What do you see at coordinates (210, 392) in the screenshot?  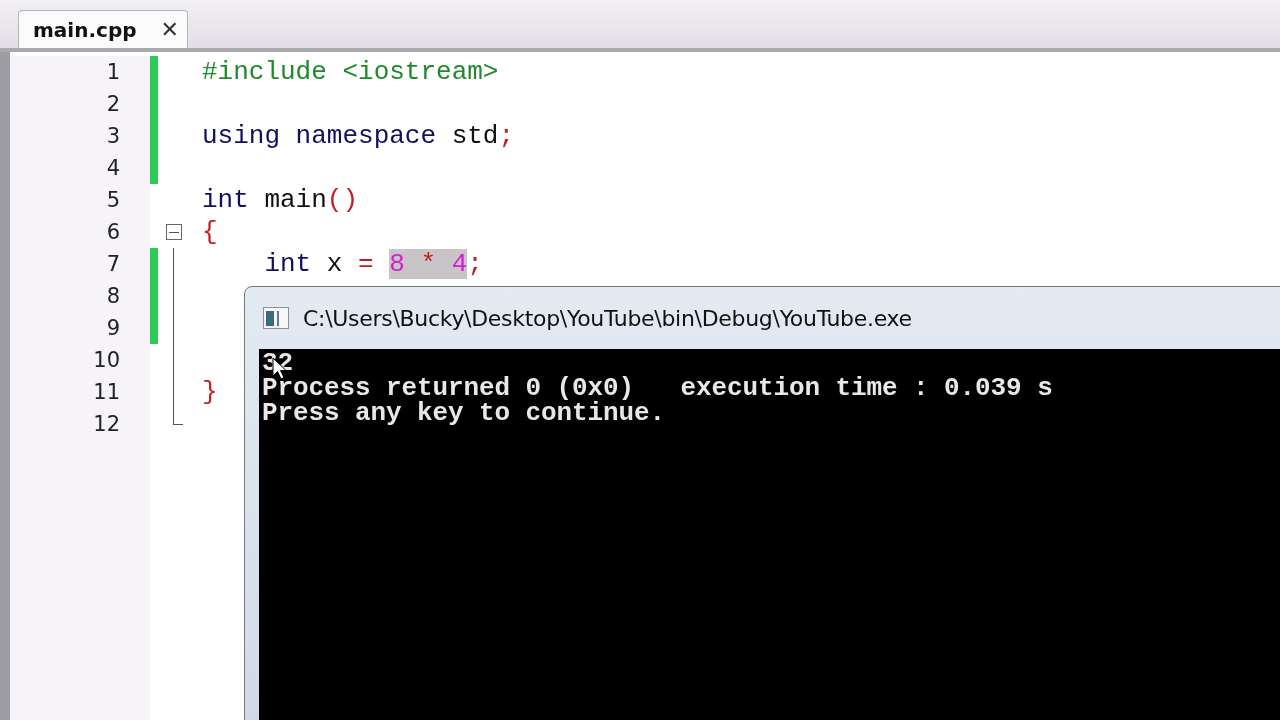 I see `code-line: }` at bounding box center [210, 392].